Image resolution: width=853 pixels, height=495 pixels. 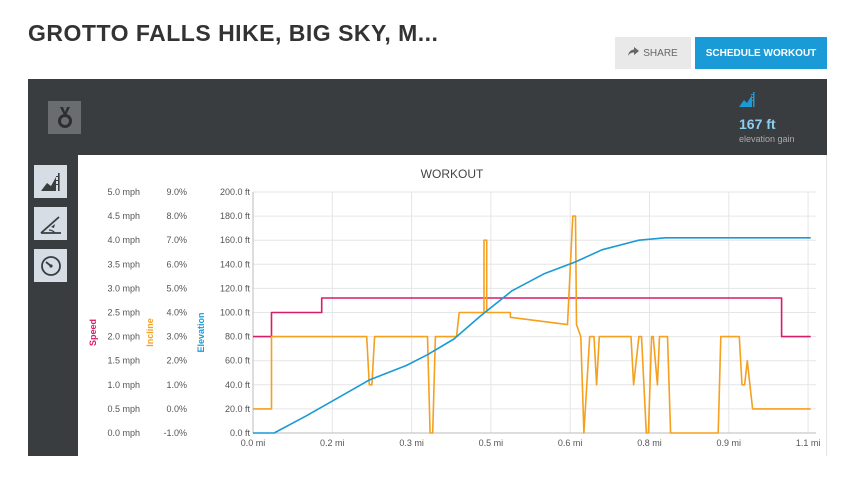 I want to click on share-label: SHARE, so click(x=660, y=53).